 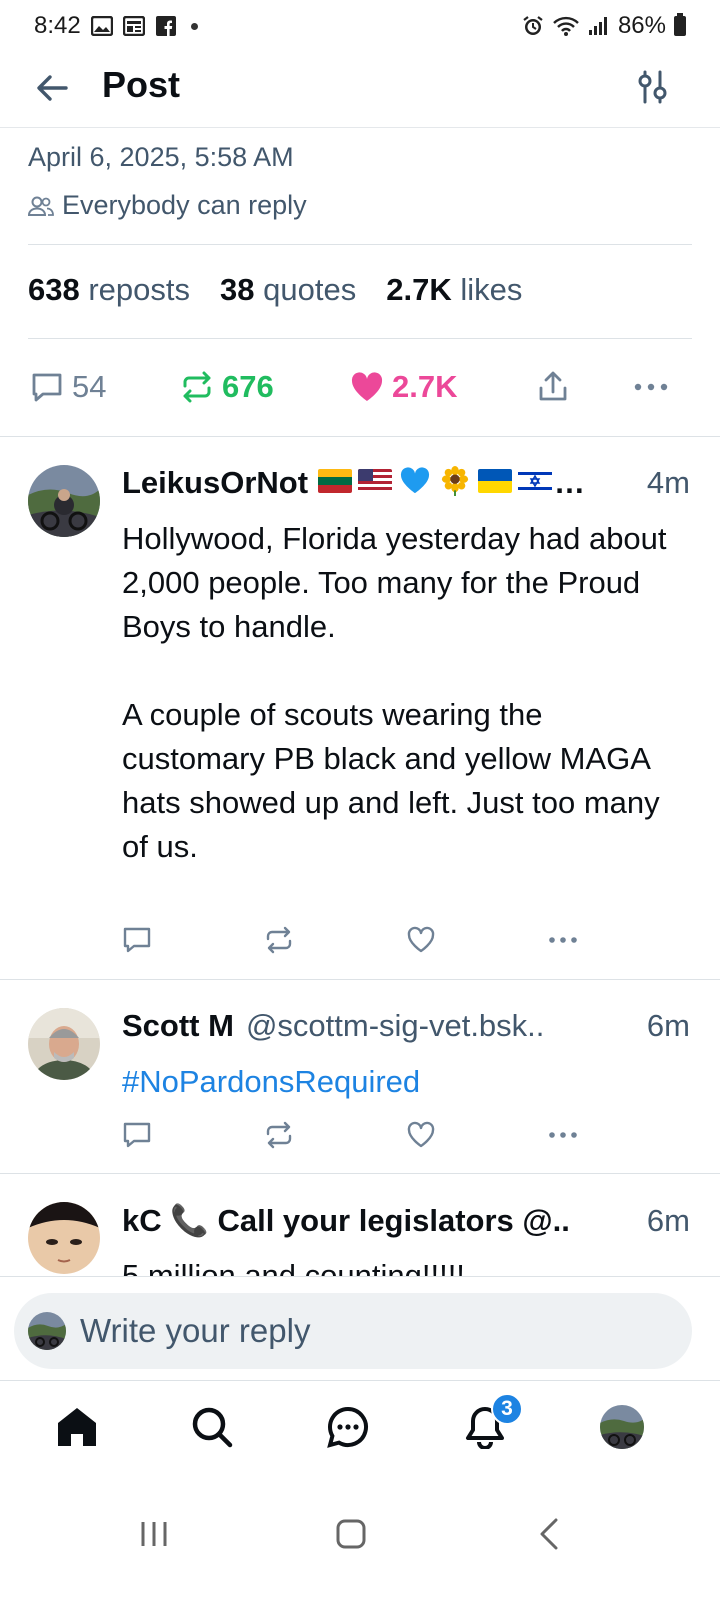 What do you see at coordinates (432, 481) in the screenshot?
I see `flag-emojis` at bounding box center [432, 481].